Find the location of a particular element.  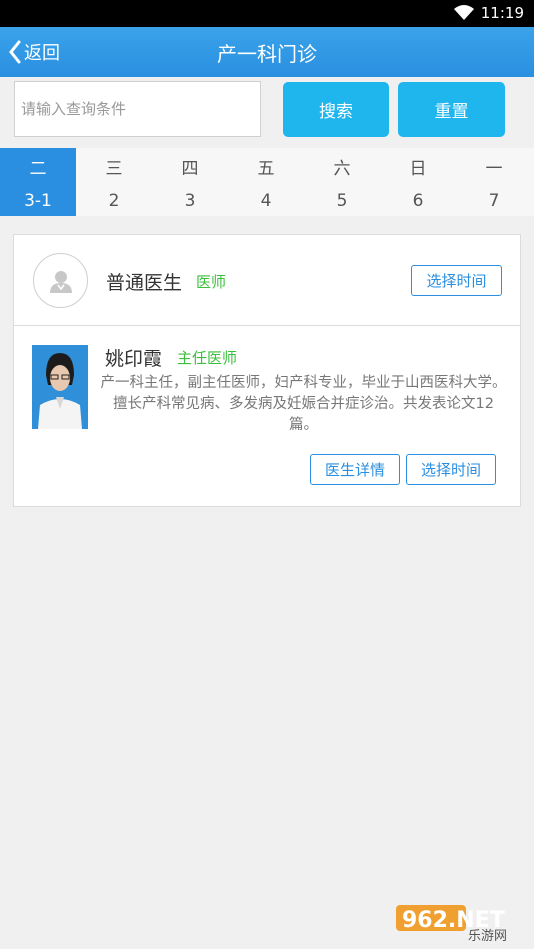

day-date: 3-1 is located at coordinates (38, 200).